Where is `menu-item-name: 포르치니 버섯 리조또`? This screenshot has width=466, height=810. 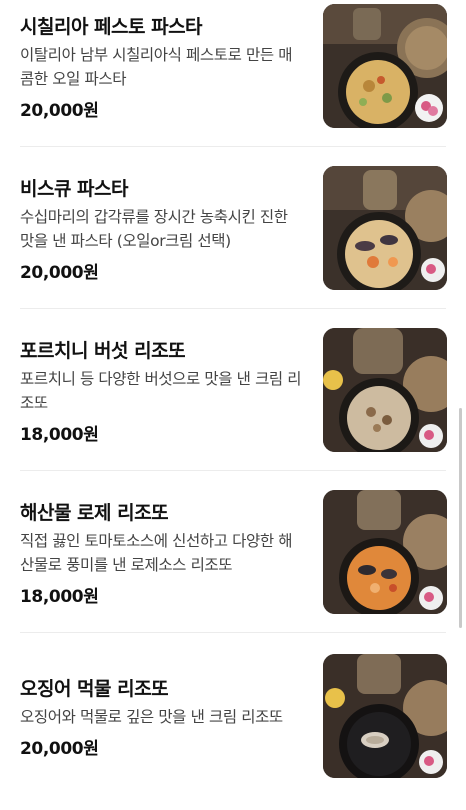
menu-item-name: 포르치니 버섯 리조또 is located at coordinates (103, 351).